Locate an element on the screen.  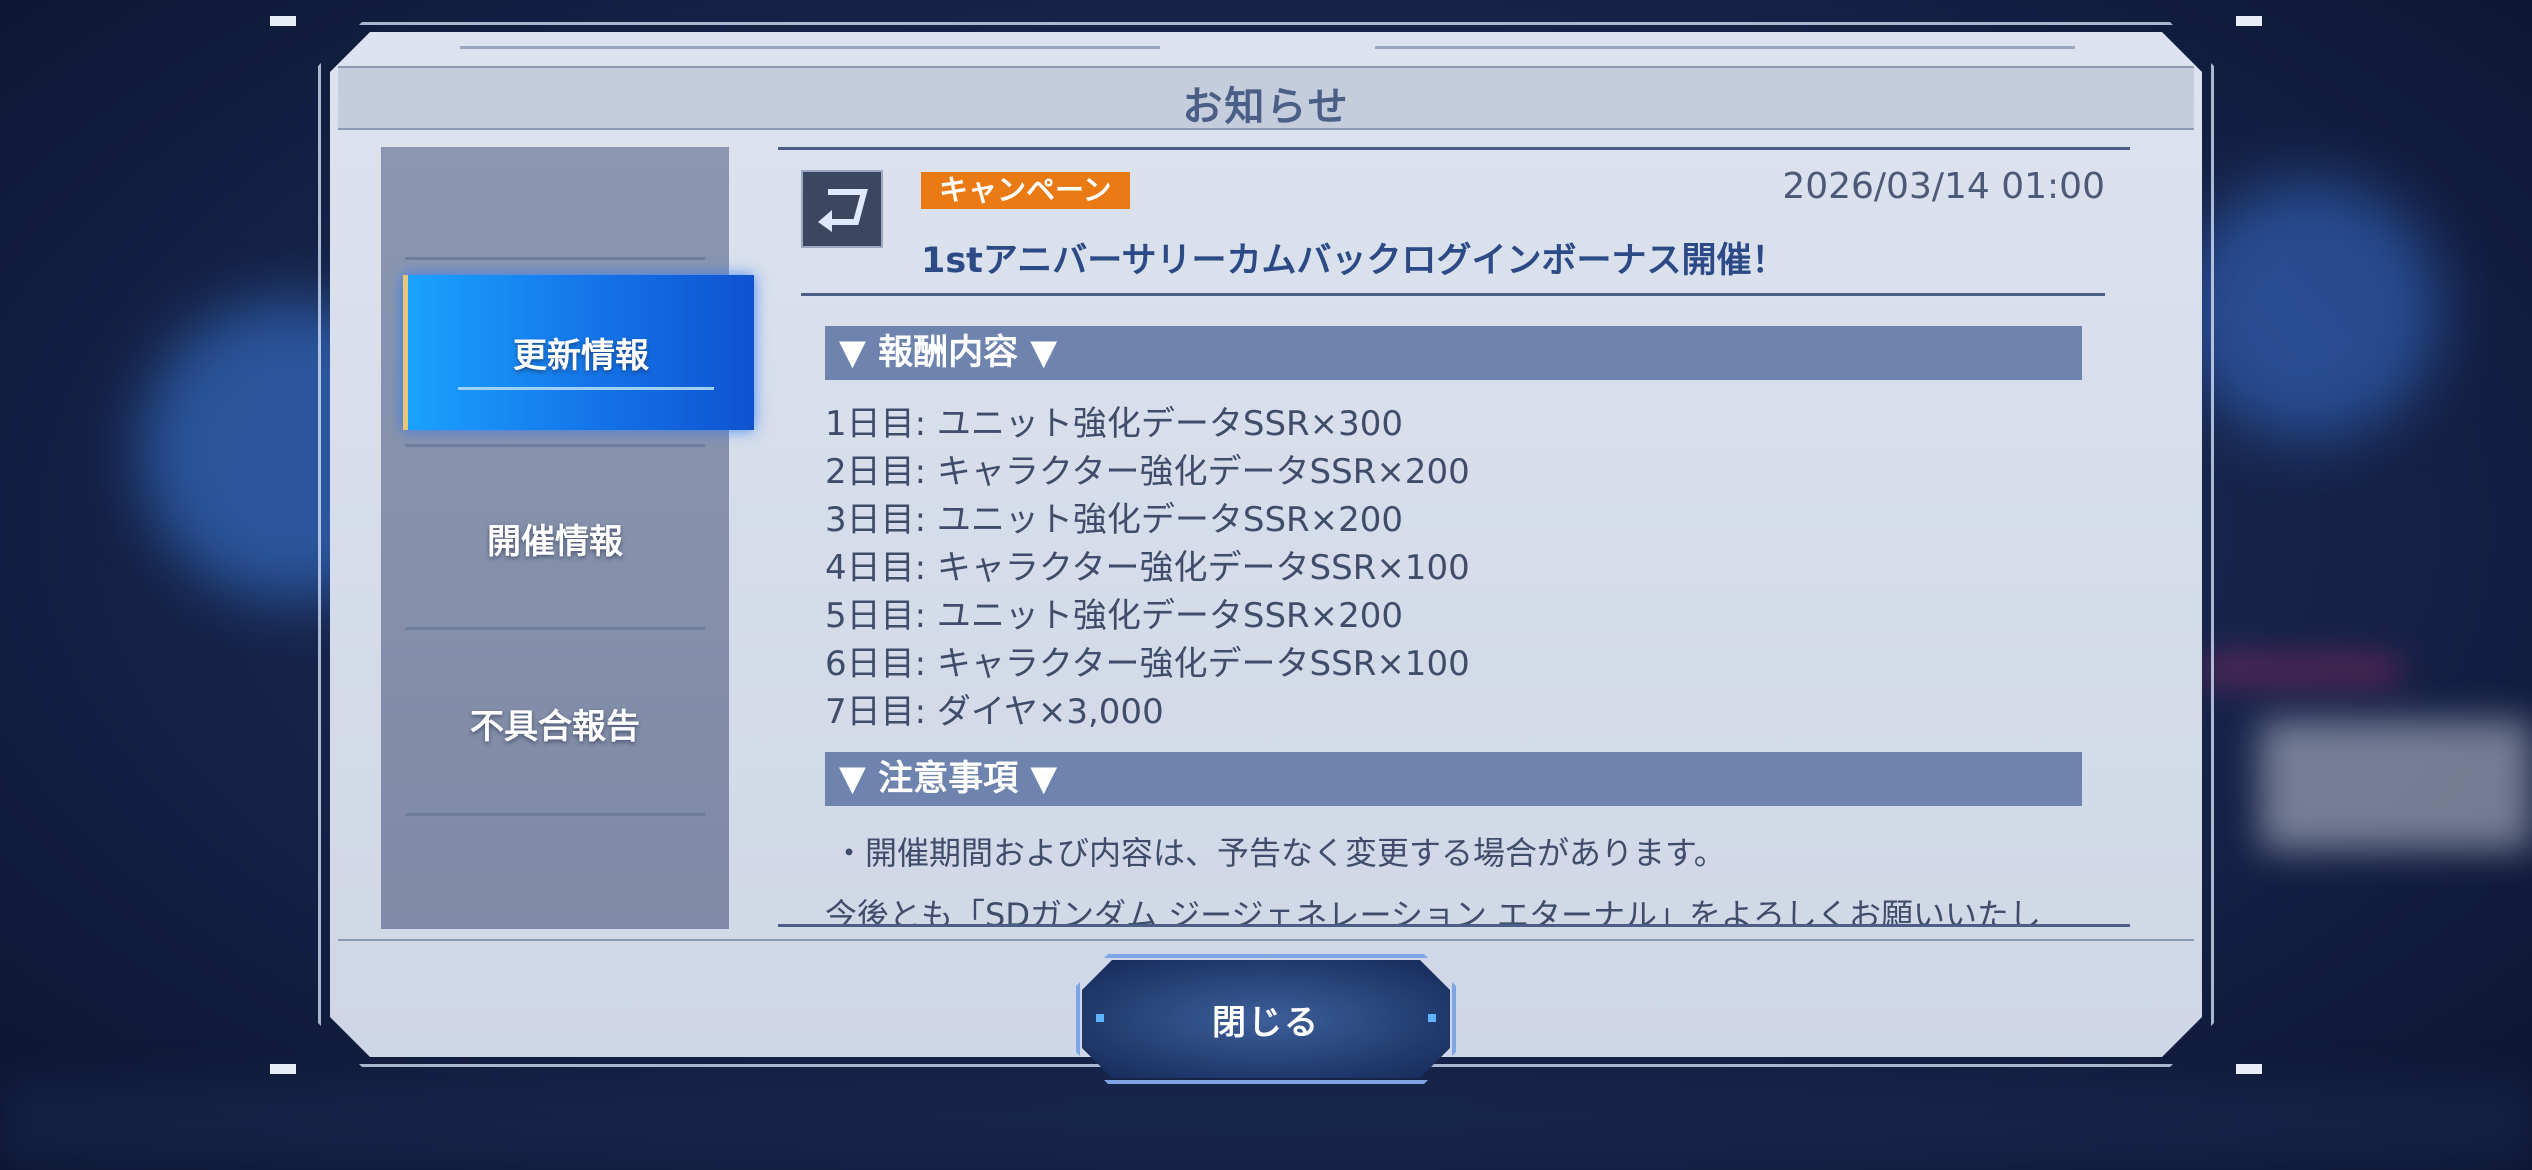
sidebar-item-bug-reports: 不具合報告 is located at coordinates (555, 723).